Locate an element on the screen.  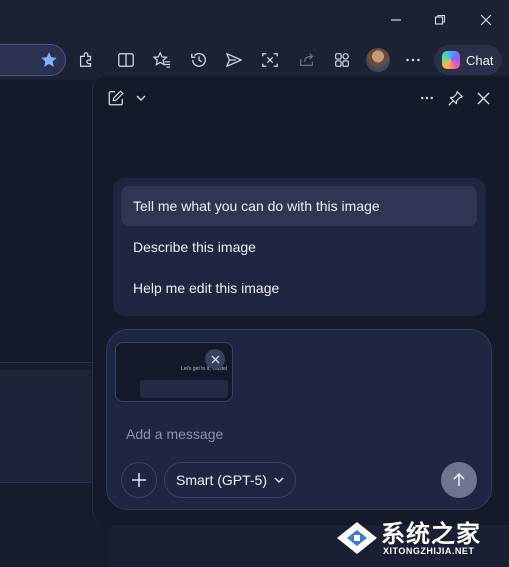
split-screen-button is located at coordinates (126, 60).